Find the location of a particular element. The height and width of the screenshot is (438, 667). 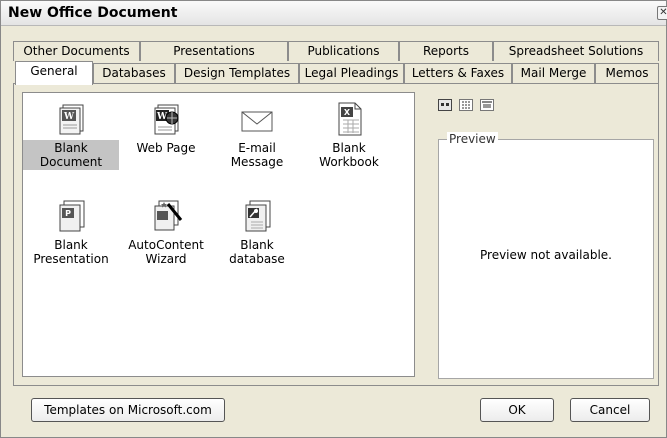

template-blank-document: W Blank Document is located at coordinates (71, 135).